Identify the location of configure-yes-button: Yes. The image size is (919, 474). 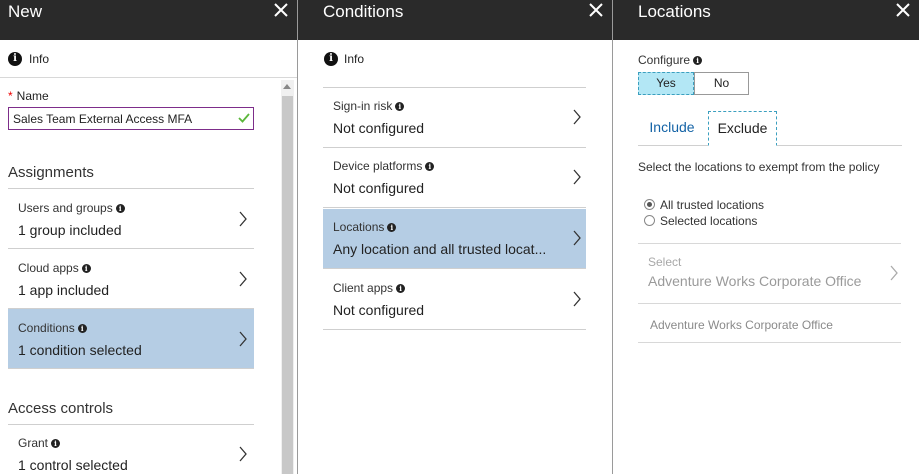
(666, 83).